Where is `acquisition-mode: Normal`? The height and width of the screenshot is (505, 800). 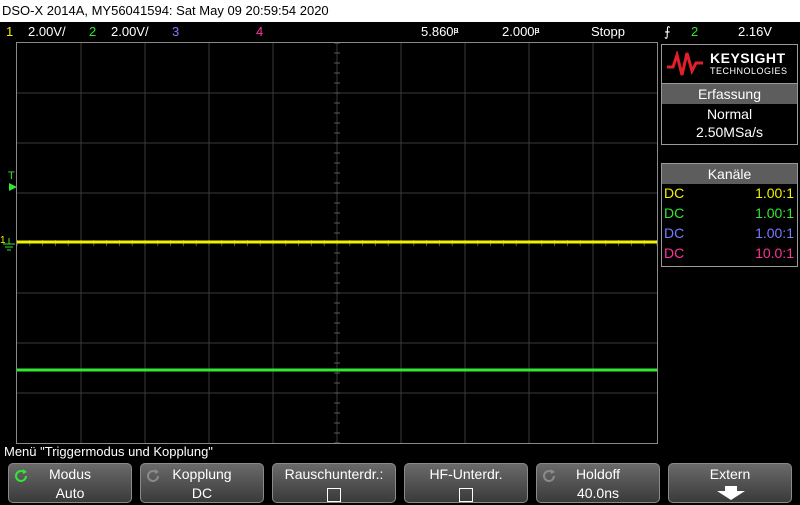
acquisition-mode: Normal is located at coordinates (729, 114).